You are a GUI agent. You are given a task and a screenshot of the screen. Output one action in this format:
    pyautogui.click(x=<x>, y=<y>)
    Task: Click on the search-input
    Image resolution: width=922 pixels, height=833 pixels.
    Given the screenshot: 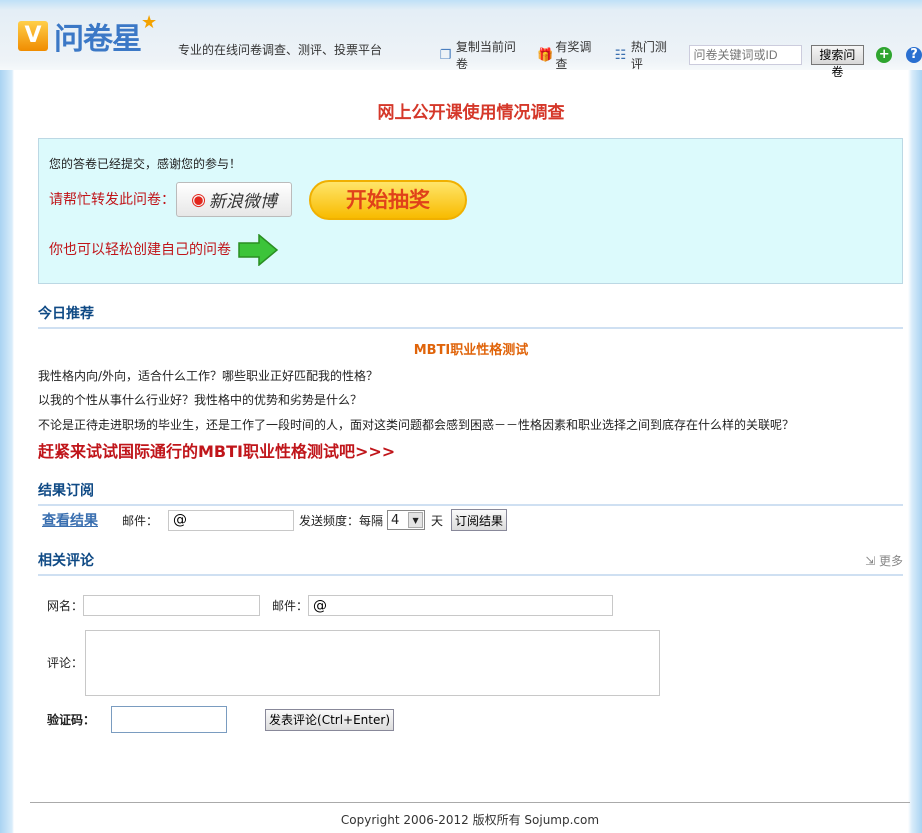 What is the action you would take?
    pyautogui.click(x=745, y=55)
    